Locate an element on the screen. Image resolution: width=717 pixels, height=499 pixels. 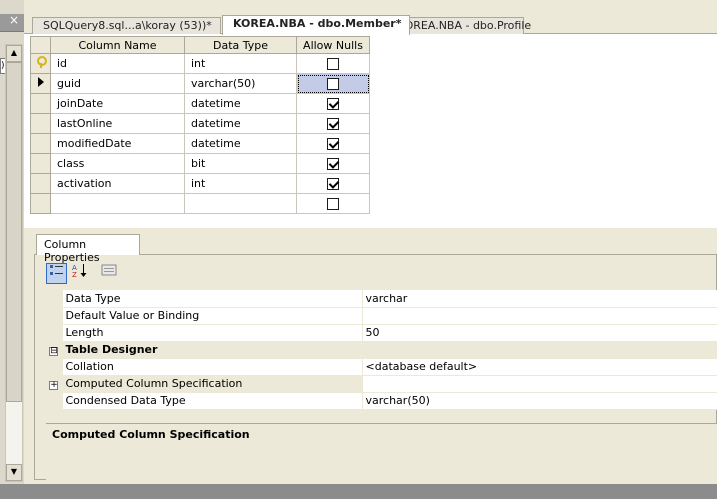
column-name-header: Column Name is located at coordinates (117, 45).